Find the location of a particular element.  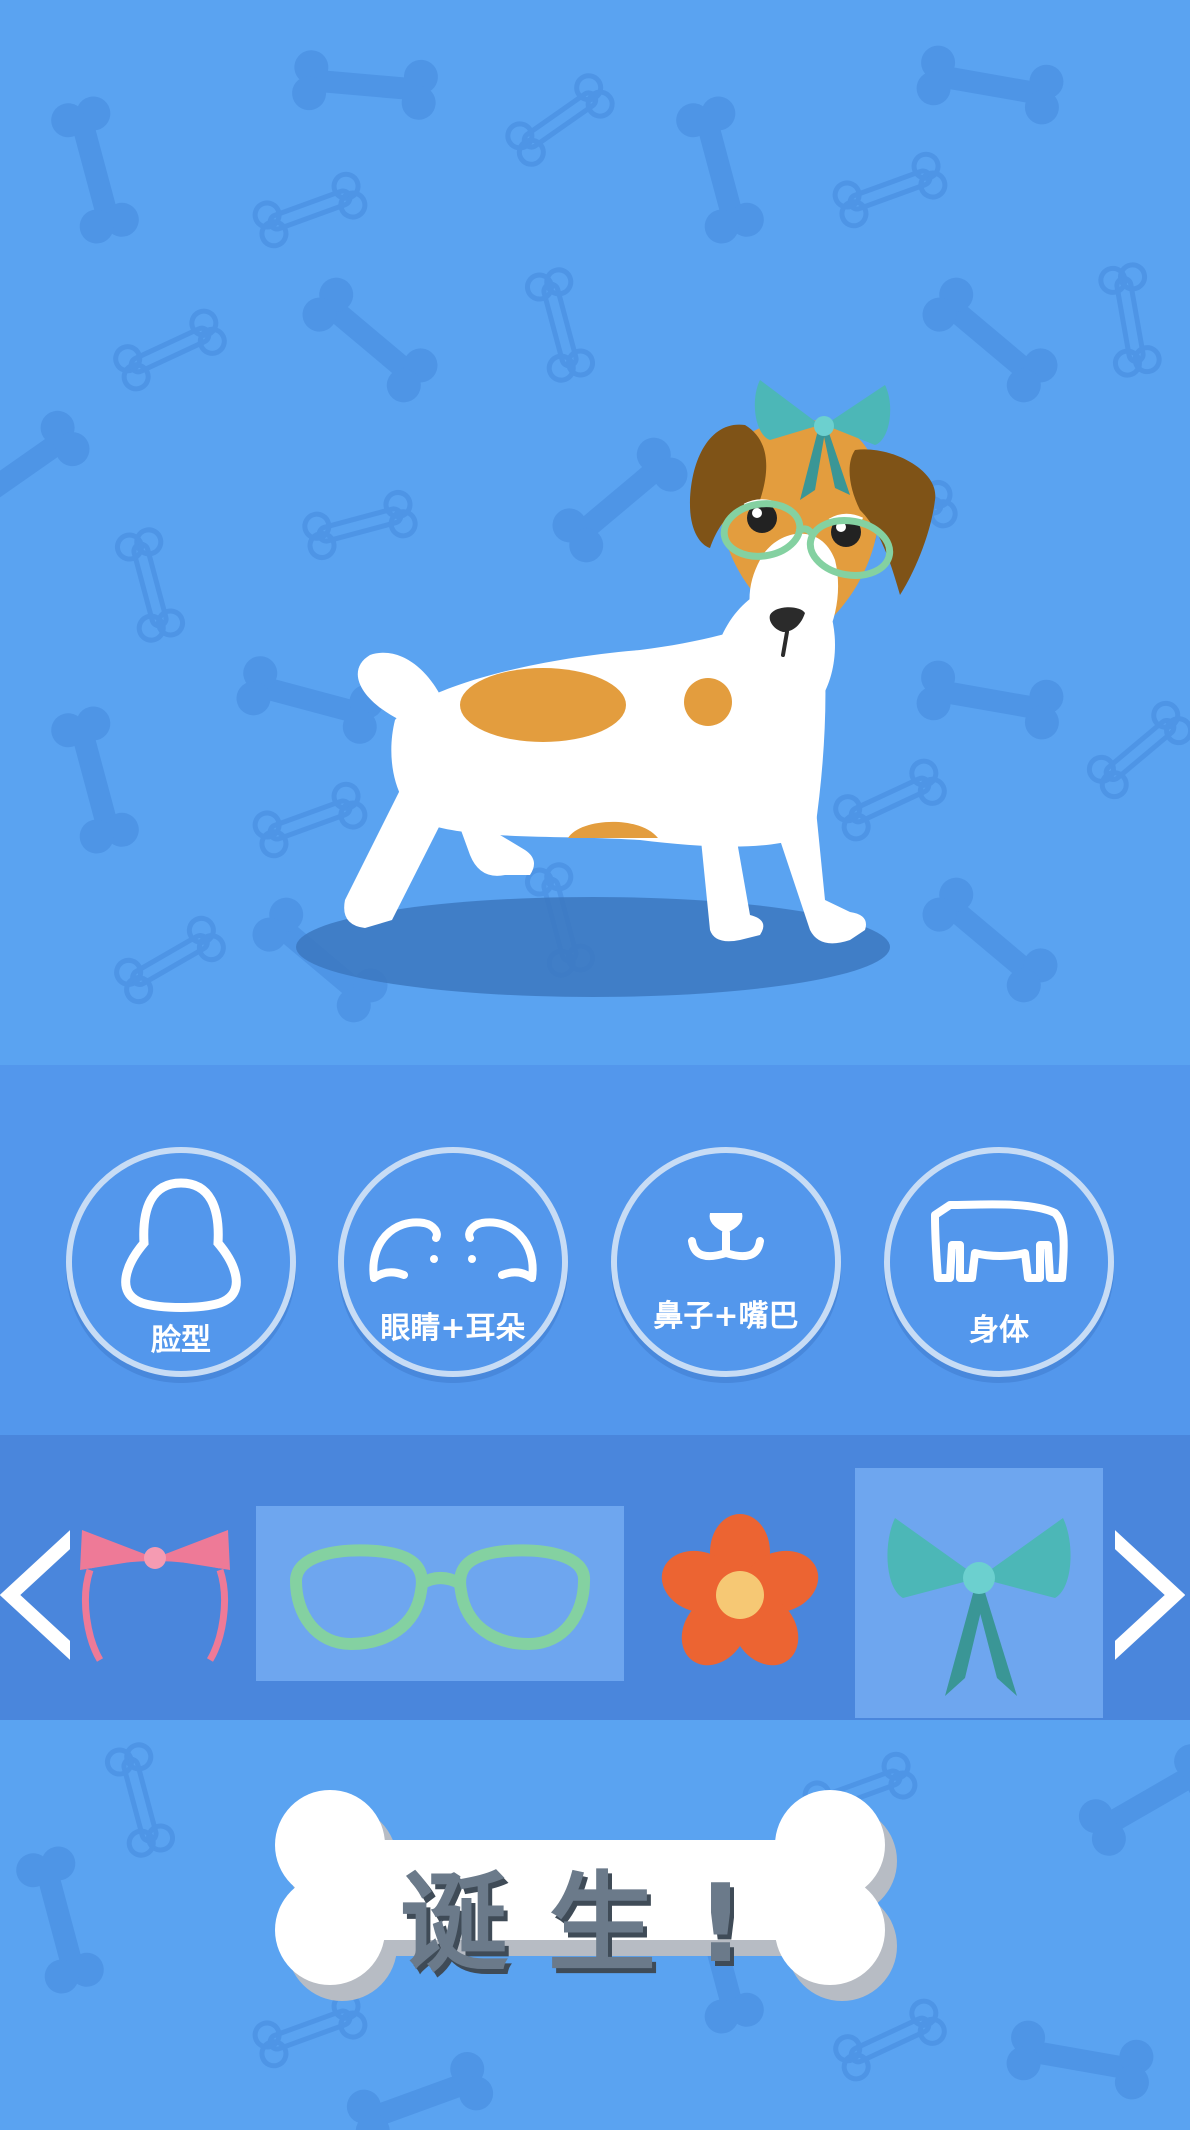

prev-button is located at coordinates (40, 1595).